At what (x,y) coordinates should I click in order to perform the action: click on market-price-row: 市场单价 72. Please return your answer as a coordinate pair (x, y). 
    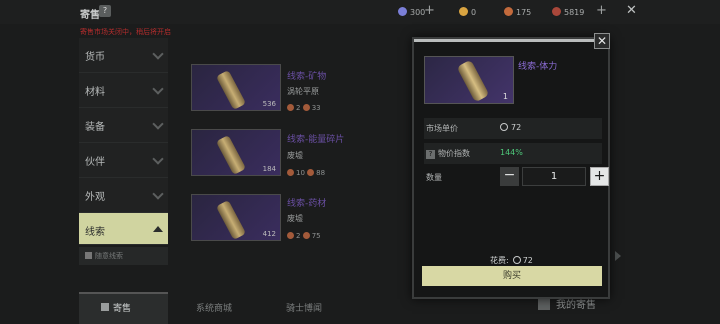
    Looking at the image, I should click on (513, 128).